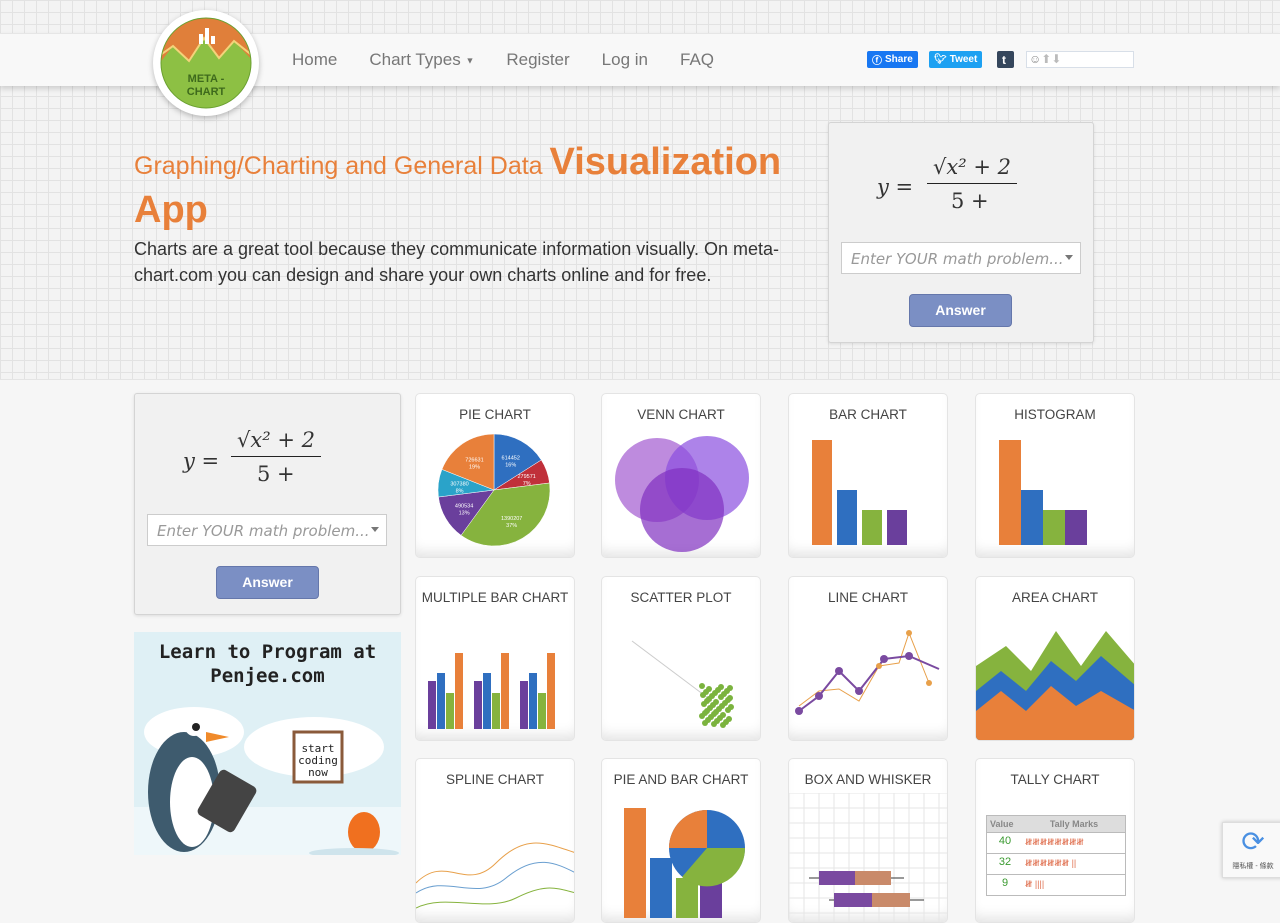 The height and width of the screenshot is (923, 1280). I want to click on pie-pct: 37%, so click(511, 526).